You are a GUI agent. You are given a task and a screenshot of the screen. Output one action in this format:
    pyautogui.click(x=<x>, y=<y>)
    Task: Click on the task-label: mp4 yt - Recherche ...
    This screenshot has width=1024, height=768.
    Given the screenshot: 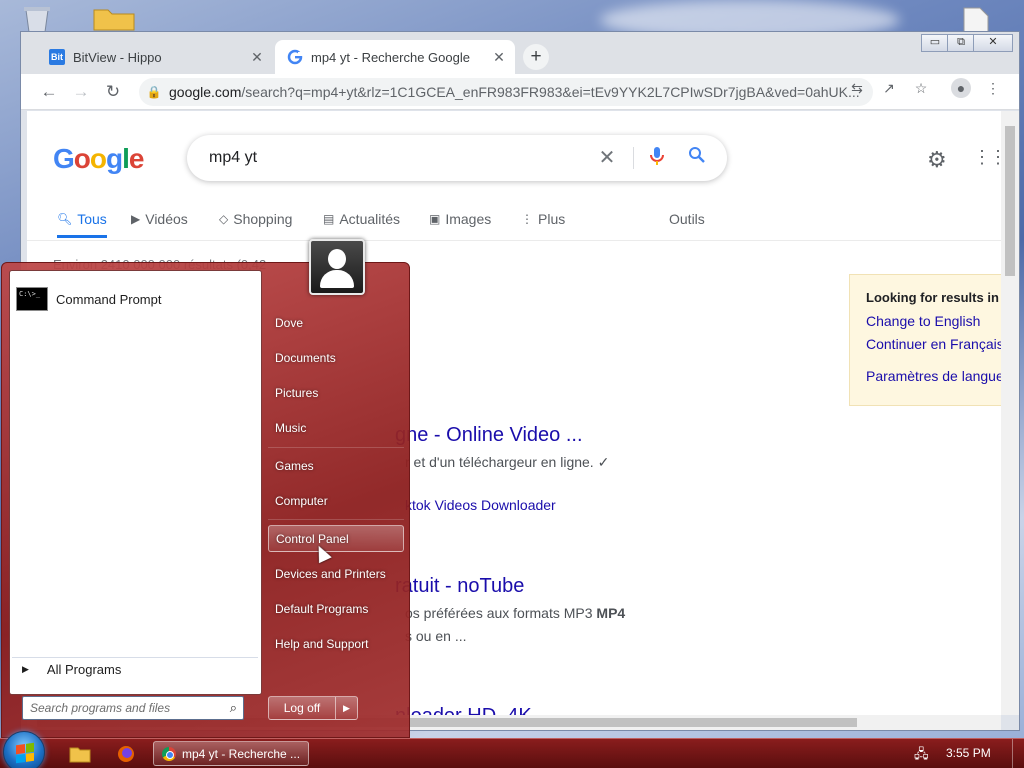 What is the action you would take?
    pyautogui.click(x=241, y=753)
    